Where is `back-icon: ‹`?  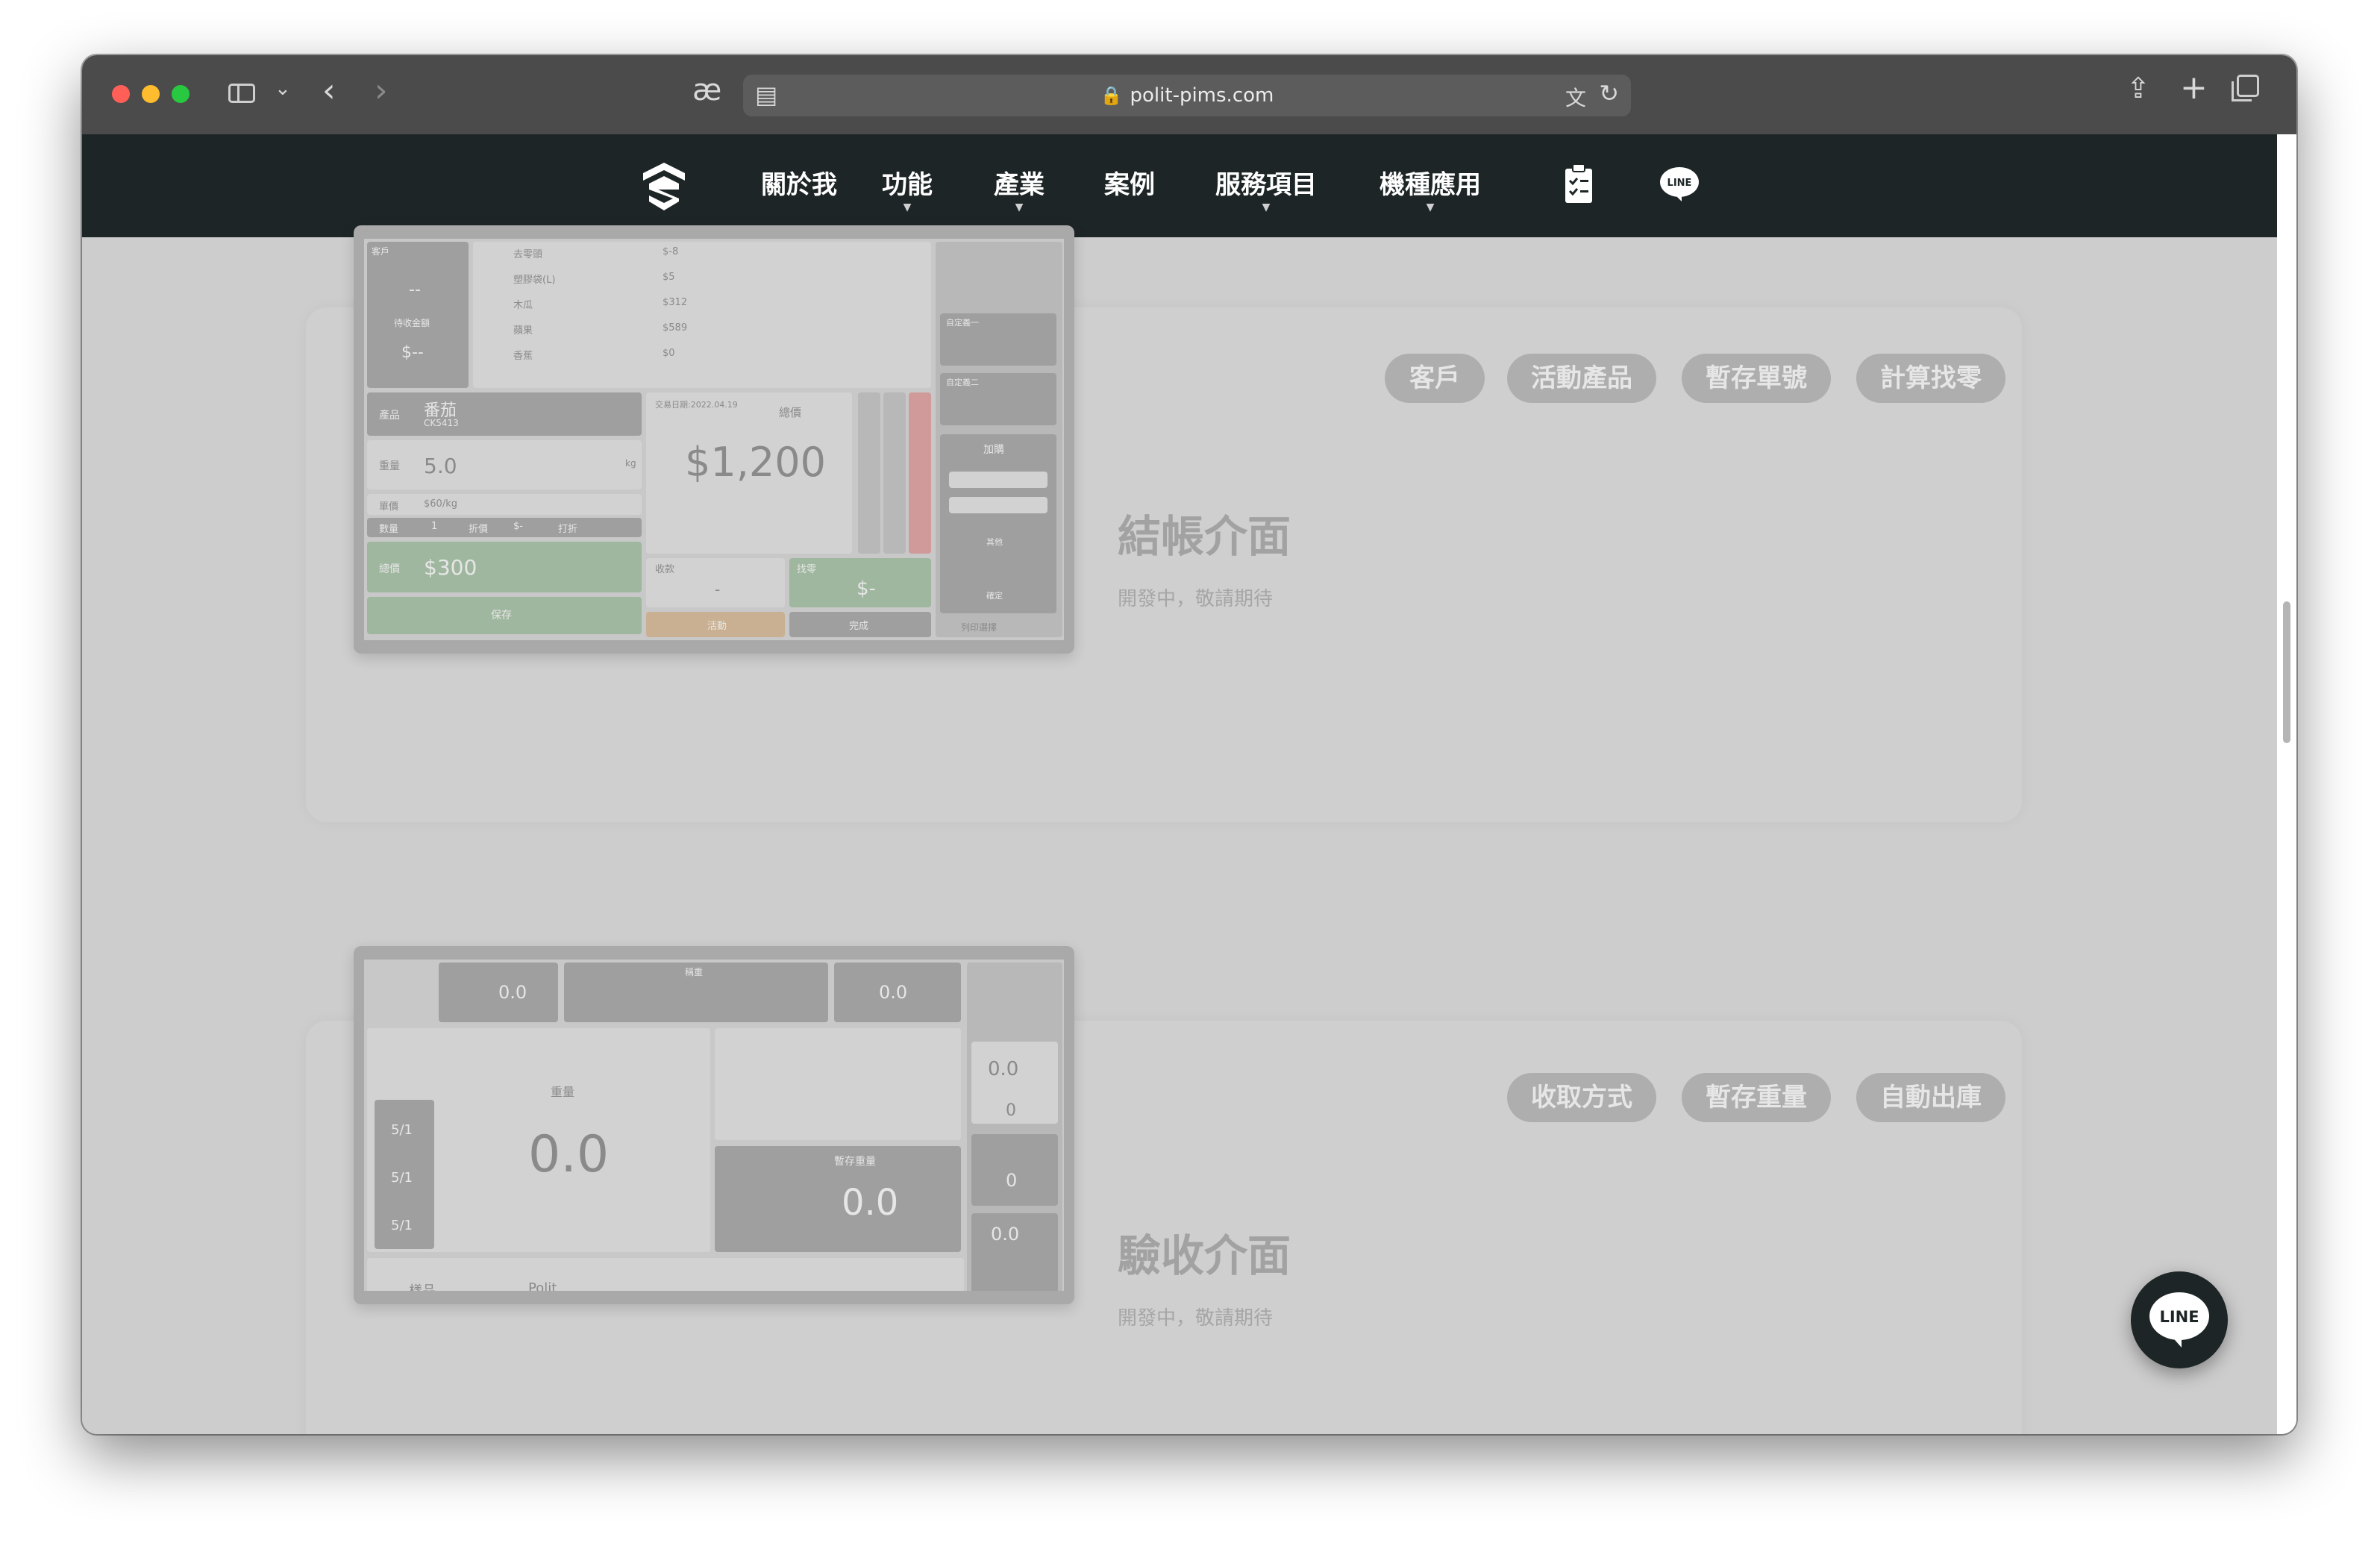 back-icon: ‹ is located at coordinates (329, 91).